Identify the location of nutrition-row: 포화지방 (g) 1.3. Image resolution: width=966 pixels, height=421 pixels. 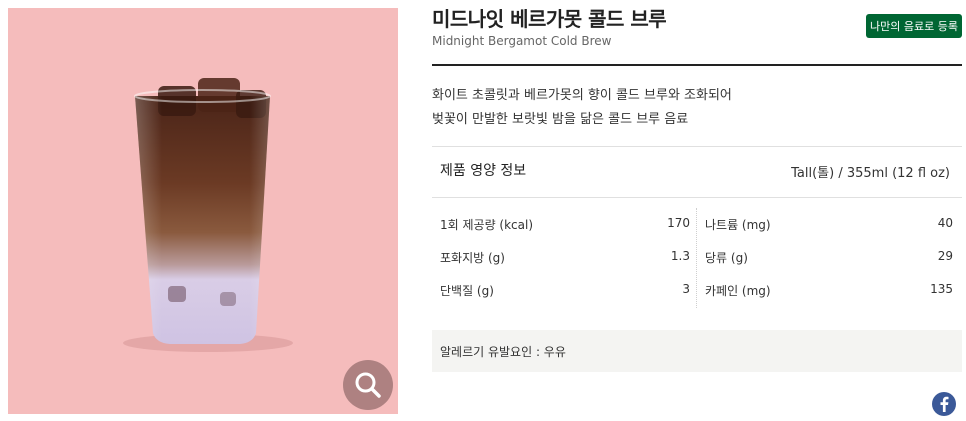
(565, 257).